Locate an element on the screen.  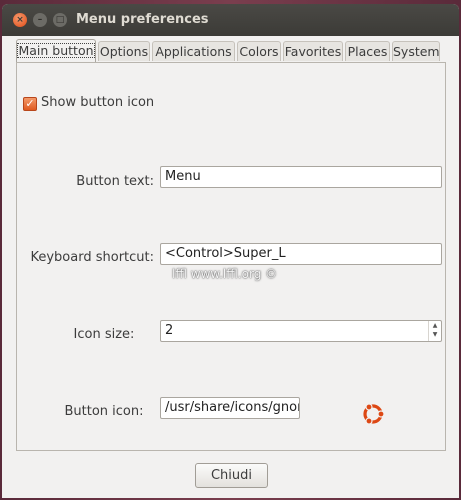
button-text-input: Menu is located at coordinates (301, 177).